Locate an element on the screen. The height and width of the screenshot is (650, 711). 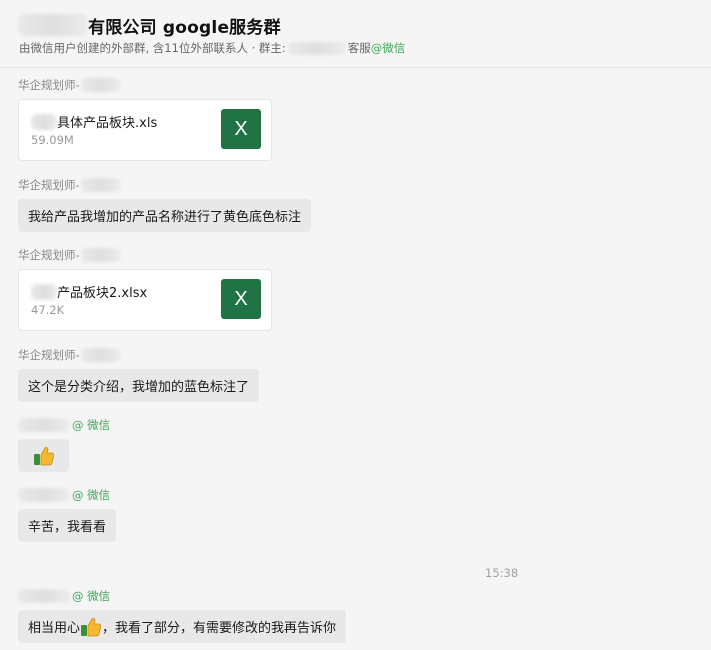
file-name: 产品板块2.xlsx is located at coordinates (102, 293).